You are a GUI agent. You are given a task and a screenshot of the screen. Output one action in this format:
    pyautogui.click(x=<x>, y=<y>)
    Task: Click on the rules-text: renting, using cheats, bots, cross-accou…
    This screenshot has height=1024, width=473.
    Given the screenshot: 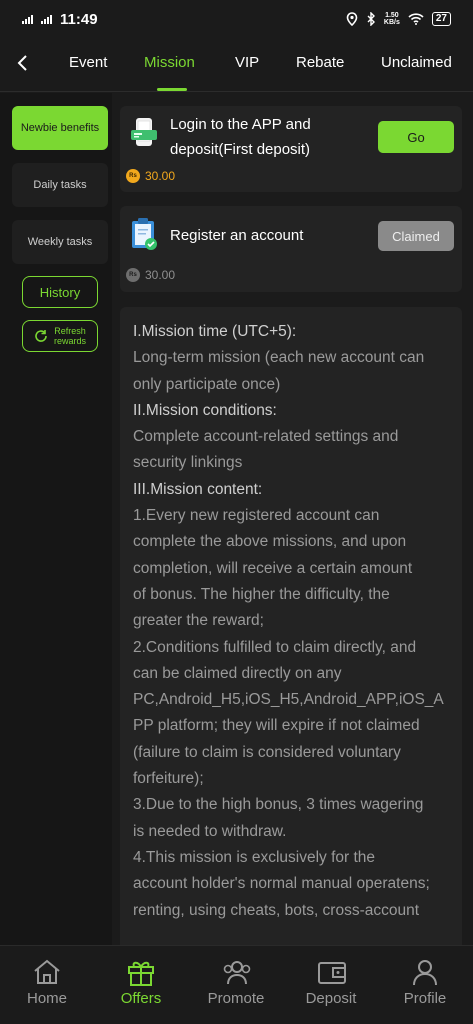 What is the action you would take?
    pyautogui.click(x=276, y=910)
    